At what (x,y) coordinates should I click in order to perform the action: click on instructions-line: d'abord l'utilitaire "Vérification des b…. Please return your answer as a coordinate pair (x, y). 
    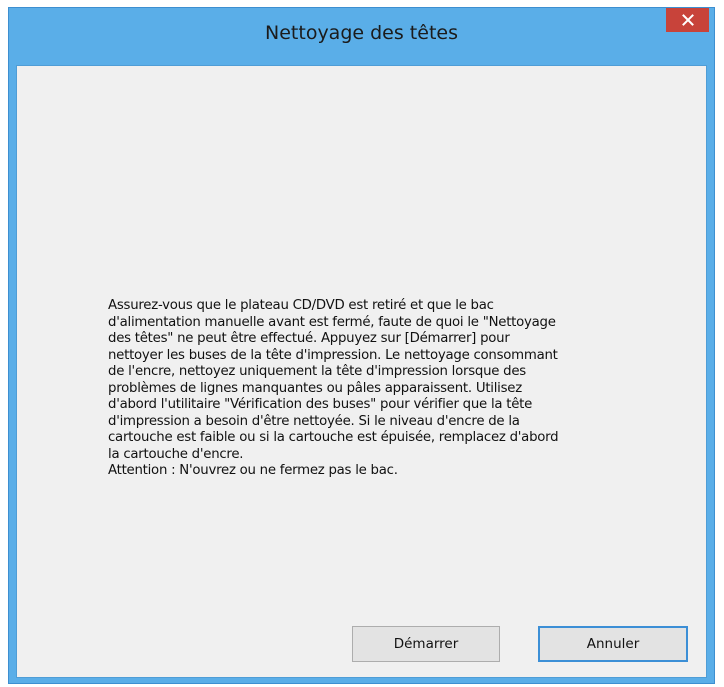
    Looking at the image, I should click on (320, 404).